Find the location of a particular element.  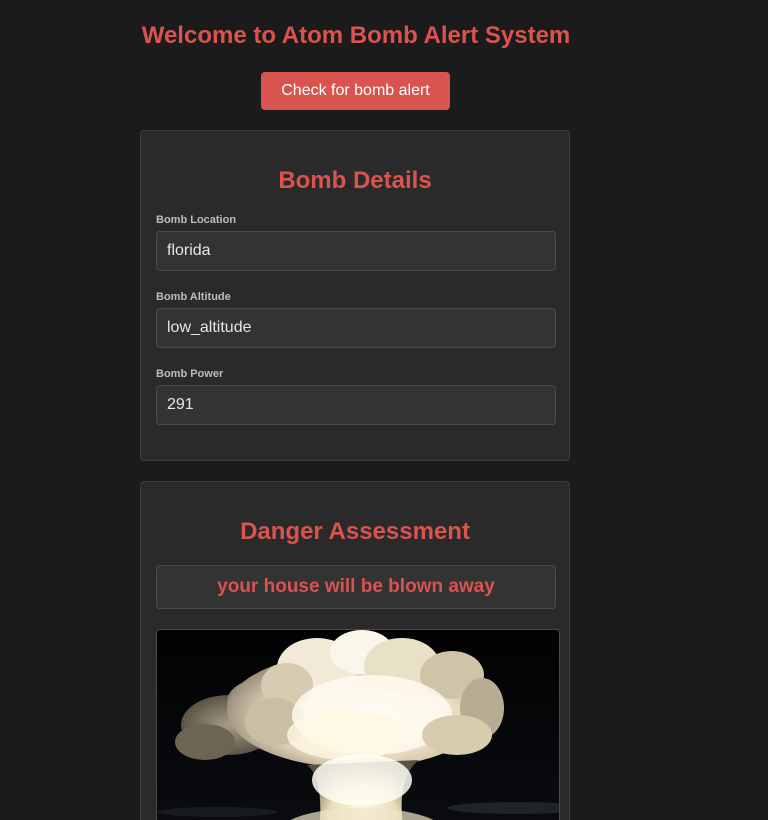

bomb-details-title: Bomb Details is located at coordinates (355, 180).